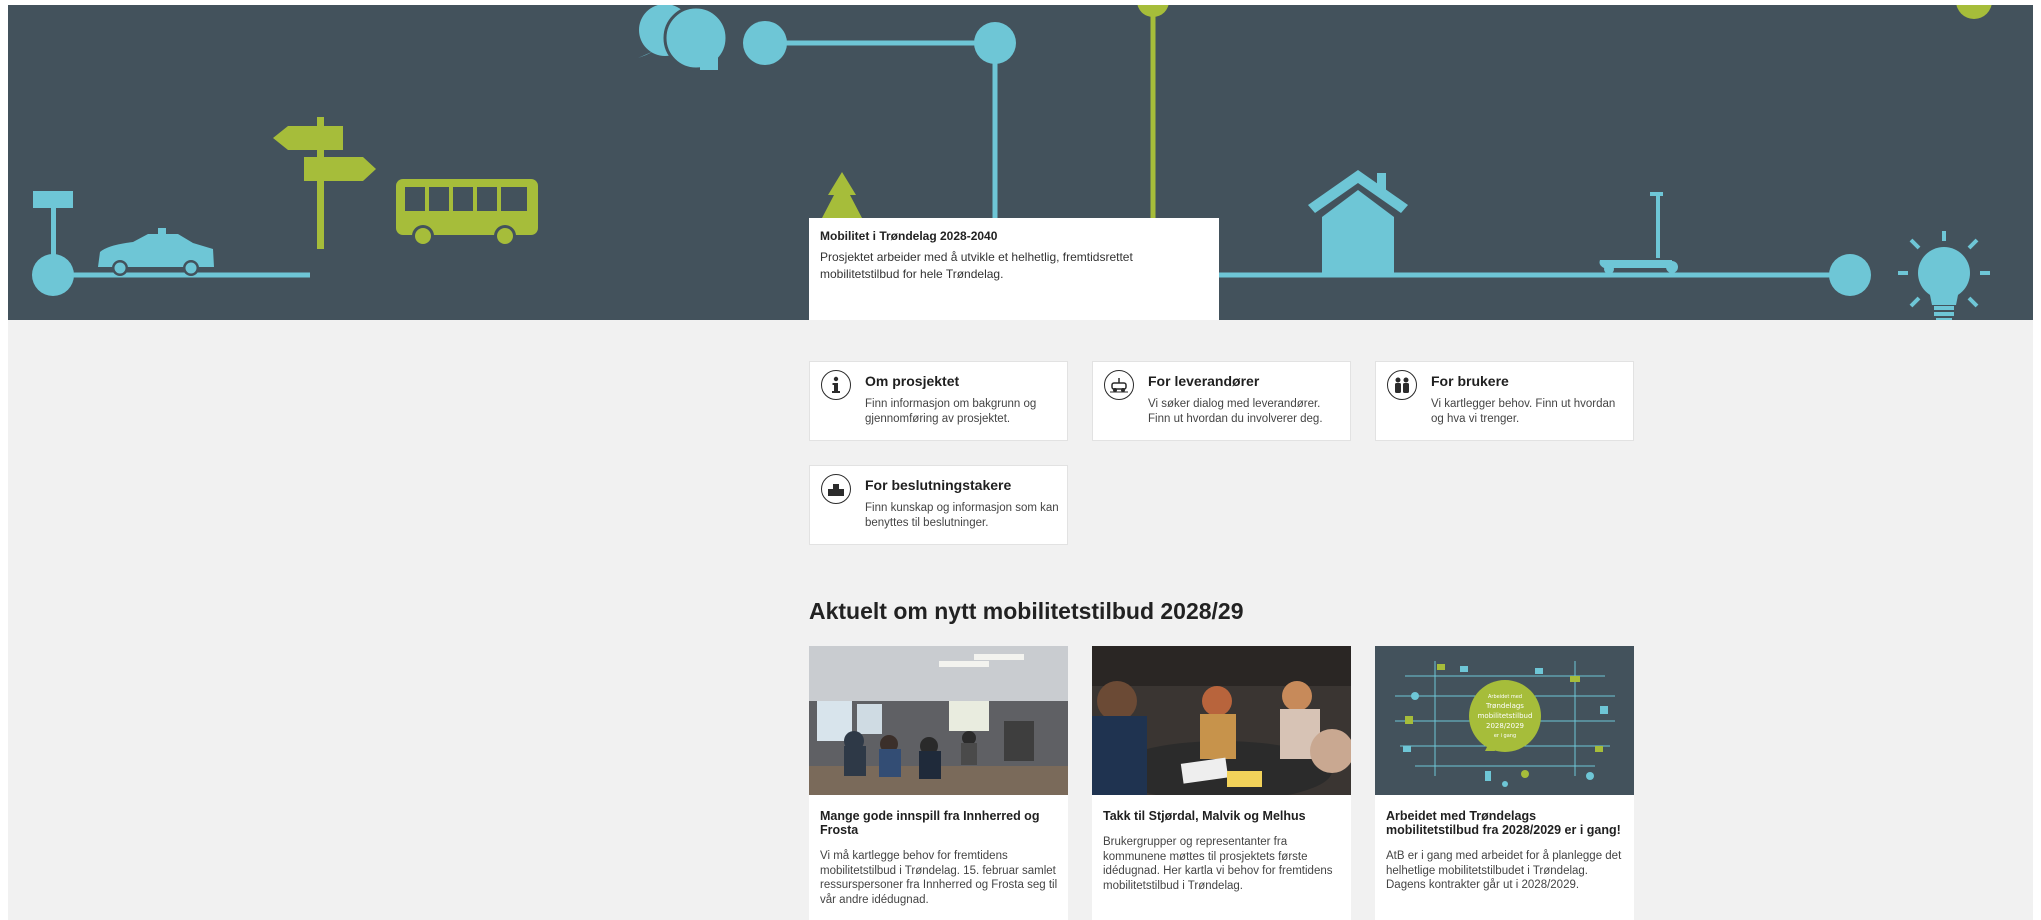 The width and height of the screenshot is (2041, 920). I want to click on infographic-line-3: mobilitetstilbud, so click(1505, 716).